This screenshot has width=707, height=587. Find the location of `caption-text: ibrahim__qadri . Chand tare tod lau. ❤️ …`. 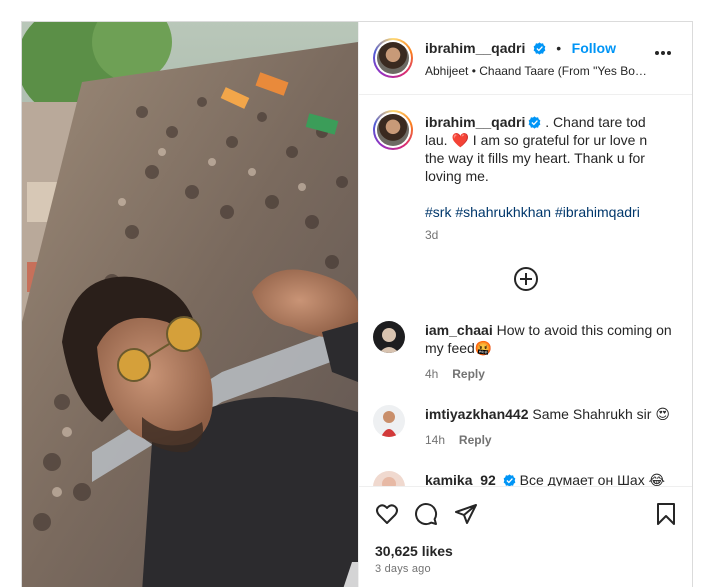

caption-text: ibrahim__qadri . Chand tare tod lau. ❤️ … is located at coordinates (545, 149).